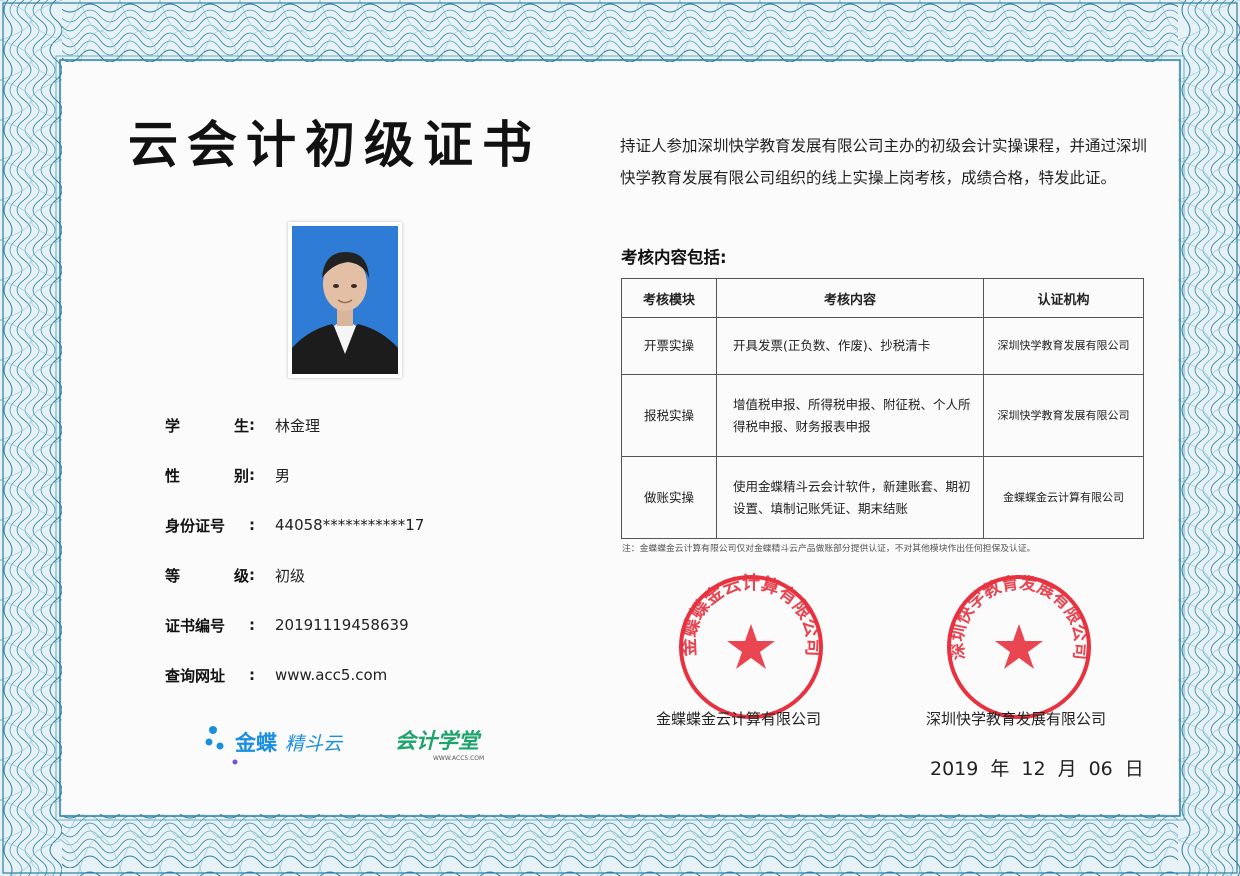  Describe the element at coordinates (195, 625) in the screenshot. I see `info-label-cert-number: 证书编号` at that location.